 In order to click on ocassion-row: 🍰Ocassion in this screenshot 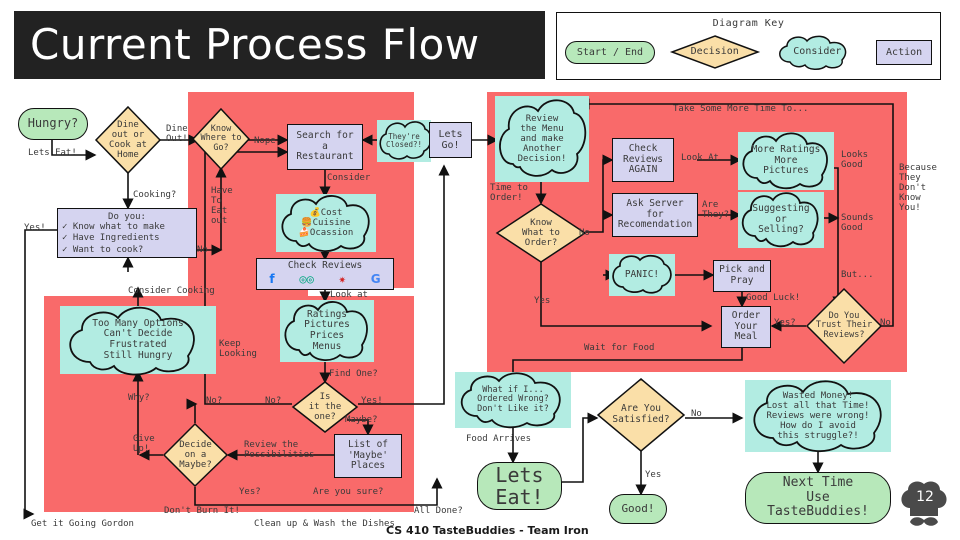, I will do `click(326, 233)`.